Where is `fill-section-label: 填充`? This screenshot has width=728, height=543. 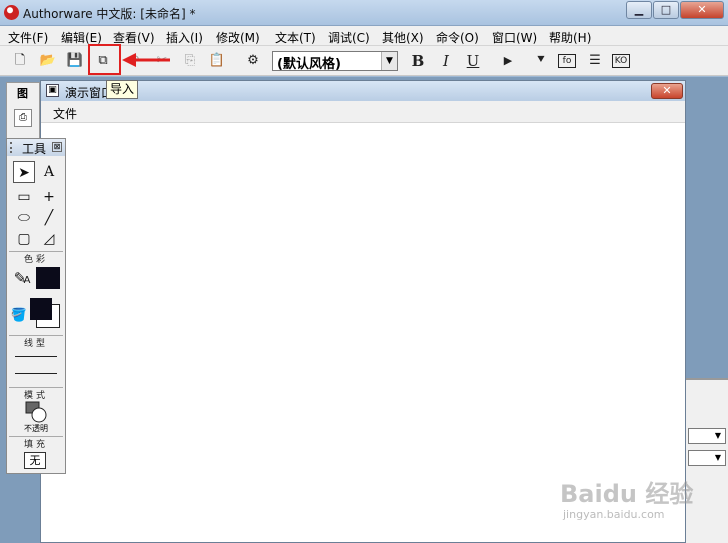
fill-section-label: 填充 is located at coordinates (36, 443).